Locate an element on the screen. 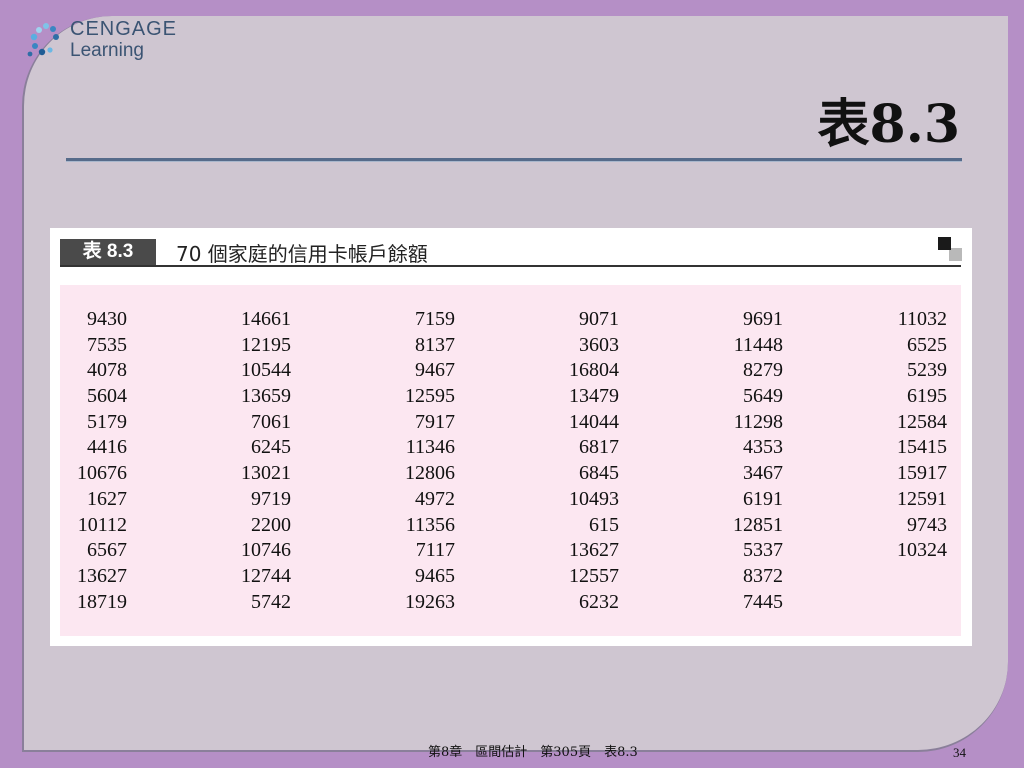  table-cell: 10493 is located at coordinates (594, 498).